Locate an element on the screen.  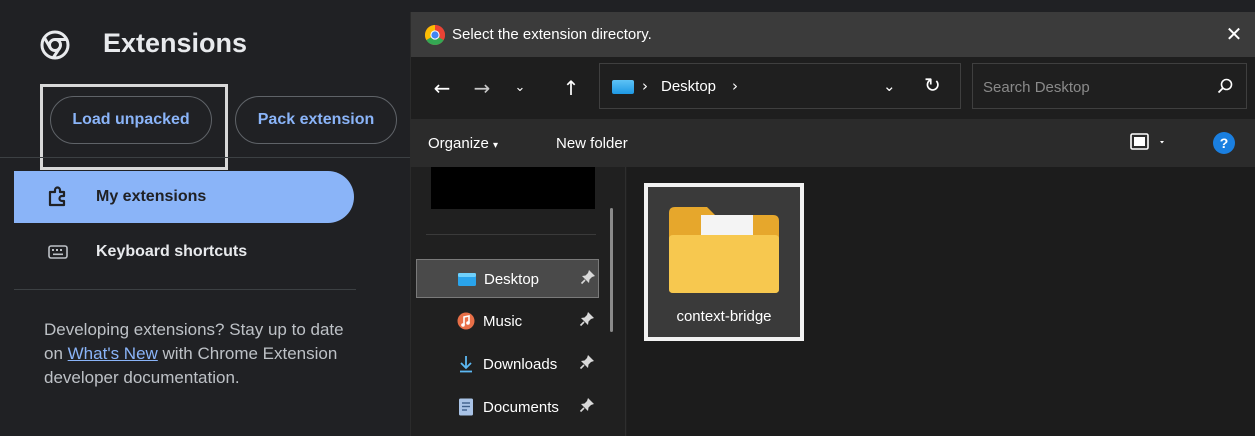
load-unpacked-button: Load unpacked is located at coordinates (131, 120).